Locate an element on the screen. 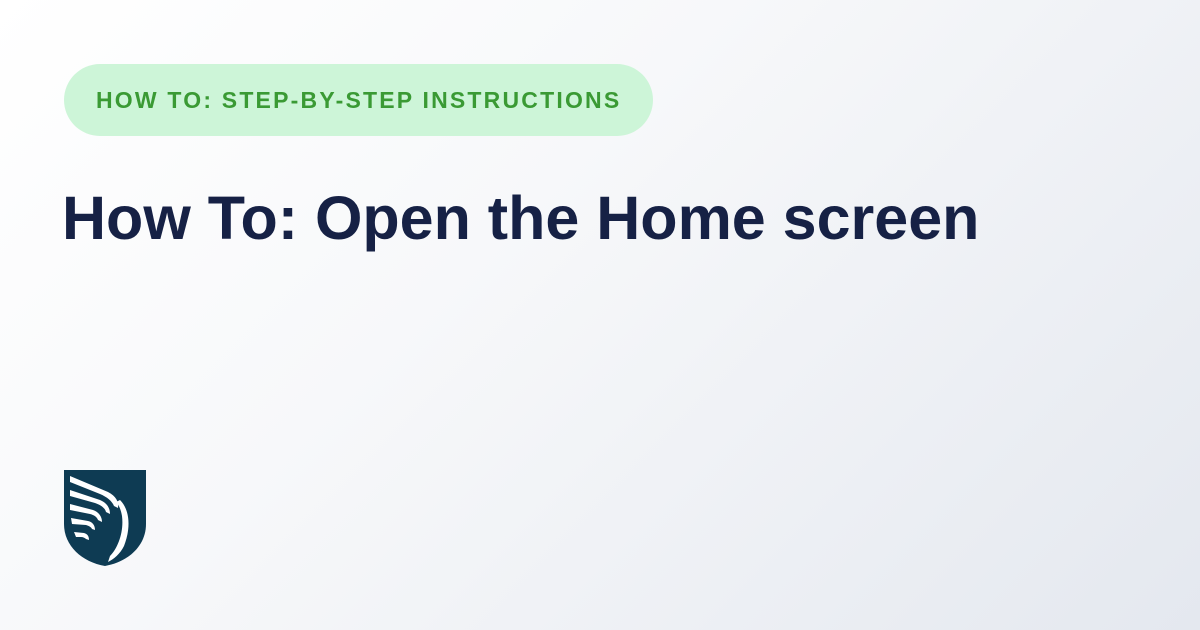  shield-wing-icon is located at coordinates (105, 518).